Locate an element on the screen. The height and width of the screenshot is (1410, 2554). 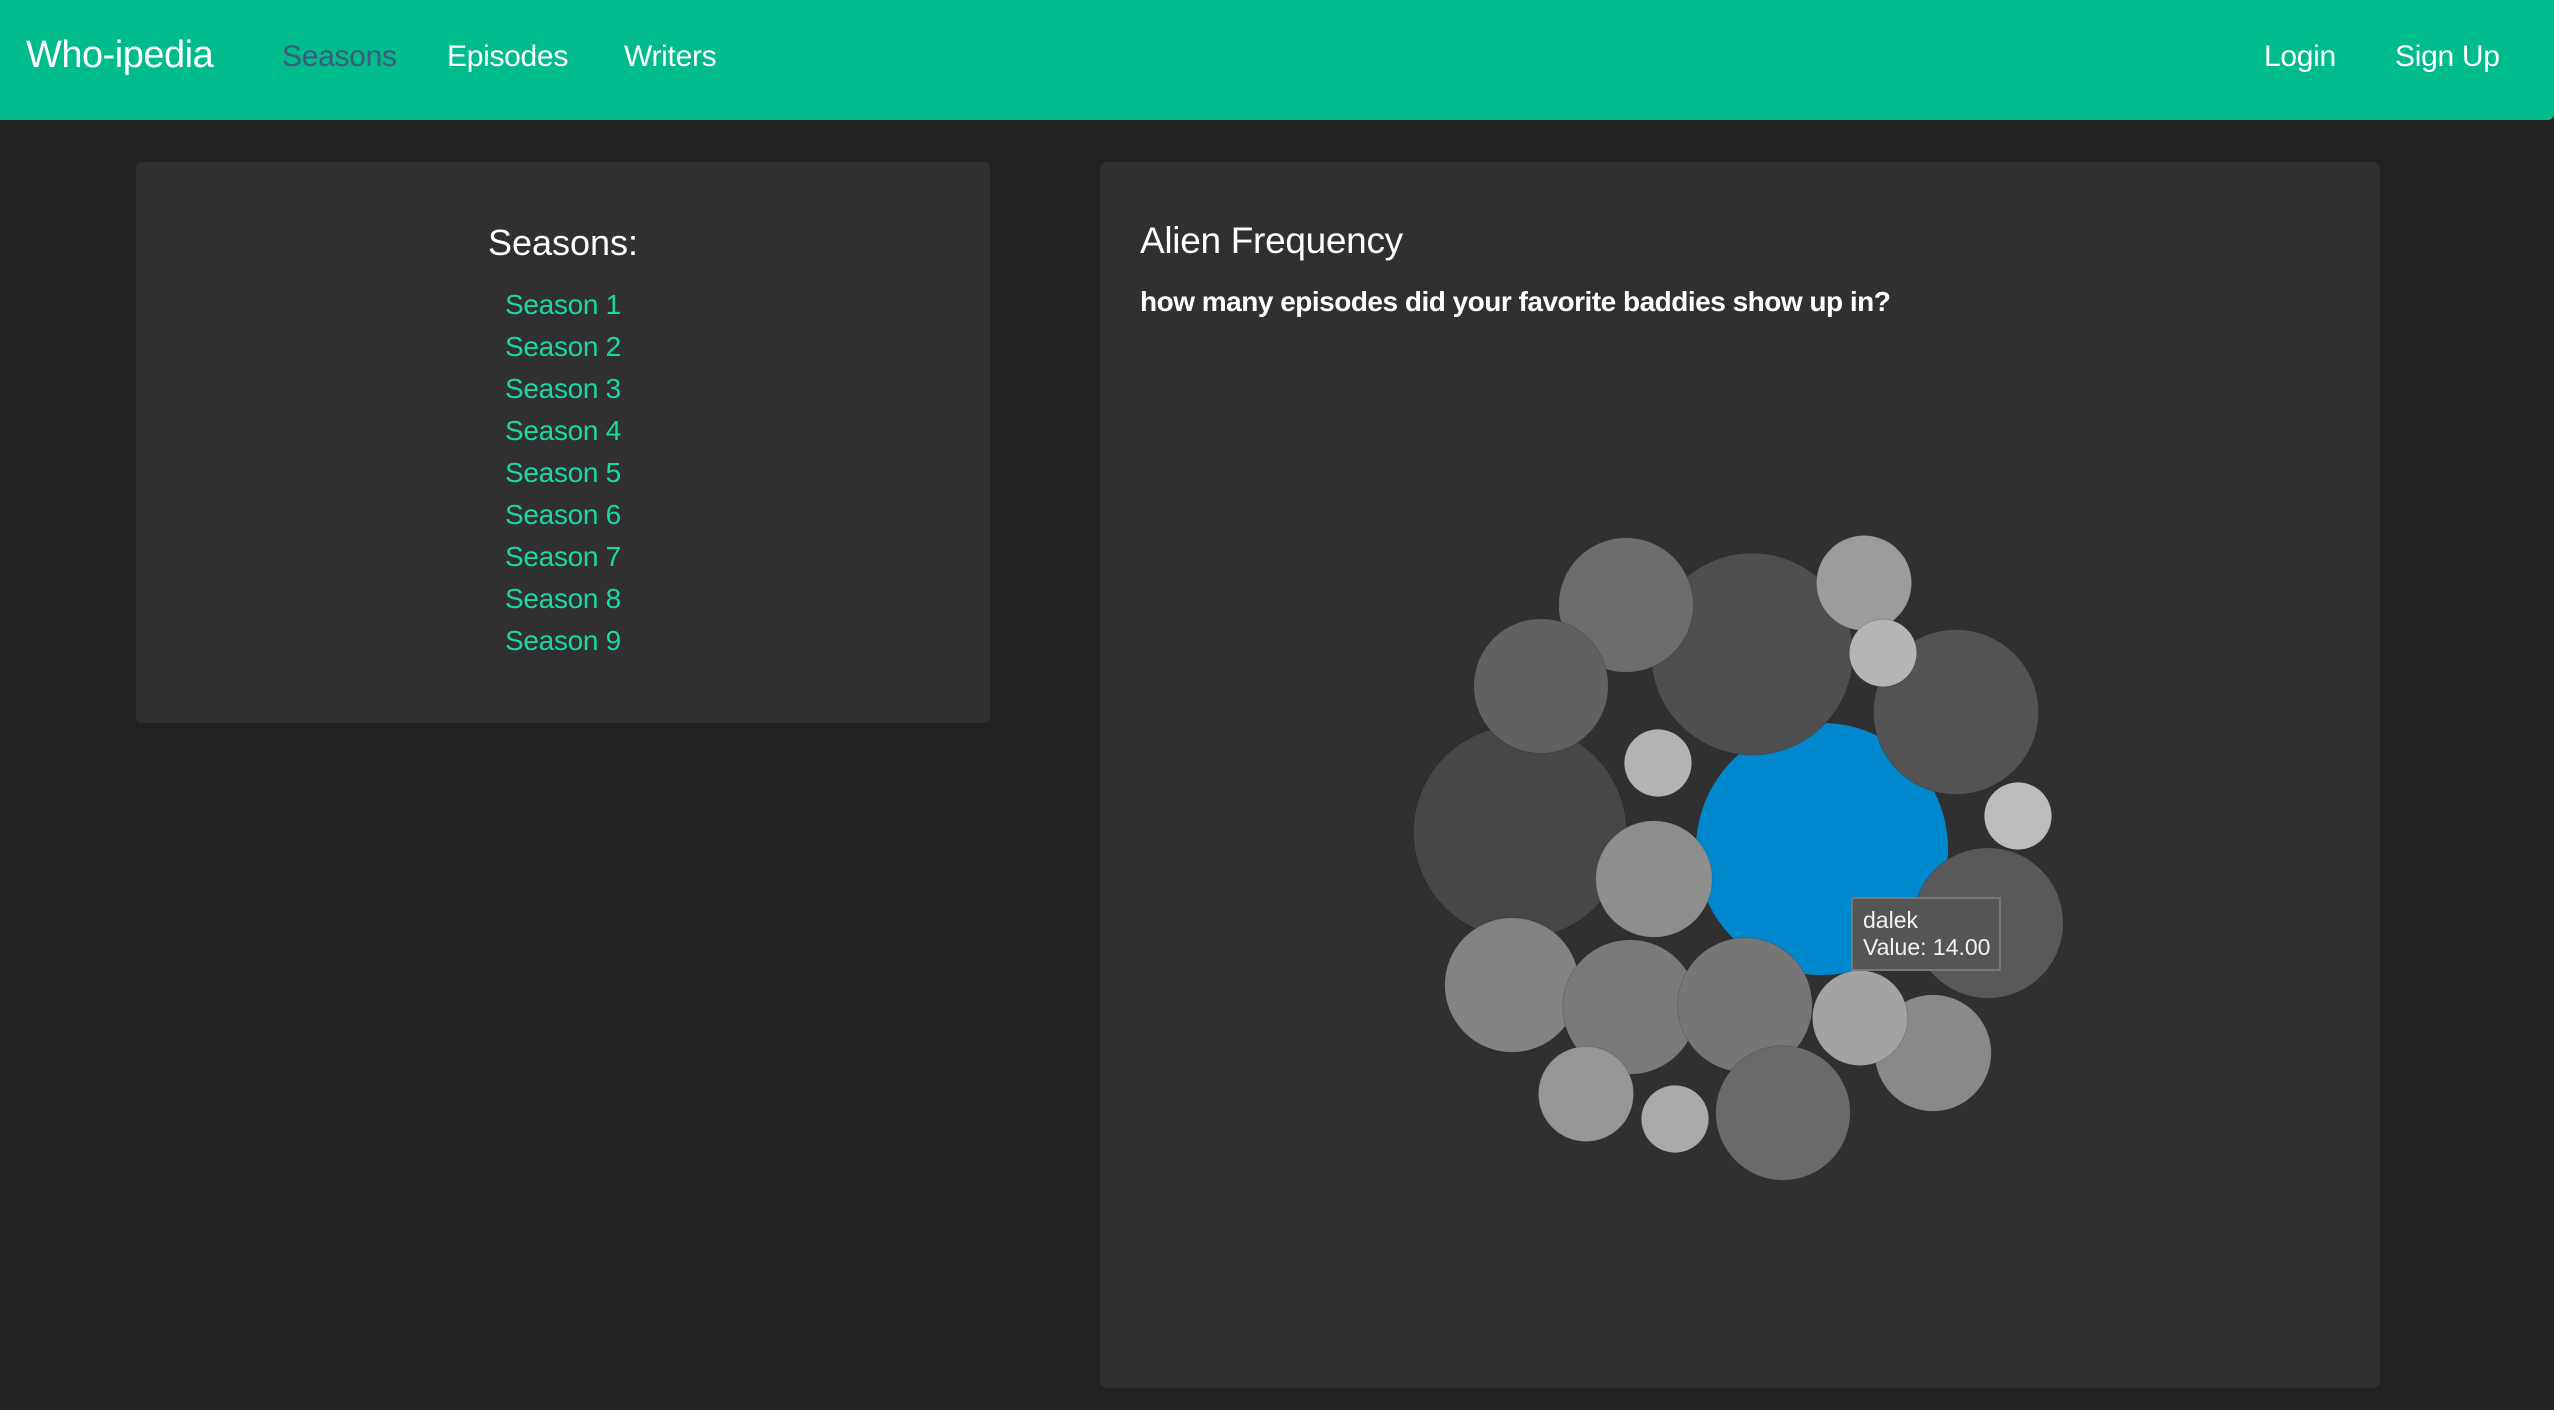
chart-tooltip: dalek Value: 14.00 is located at coordinates (1926, 934).